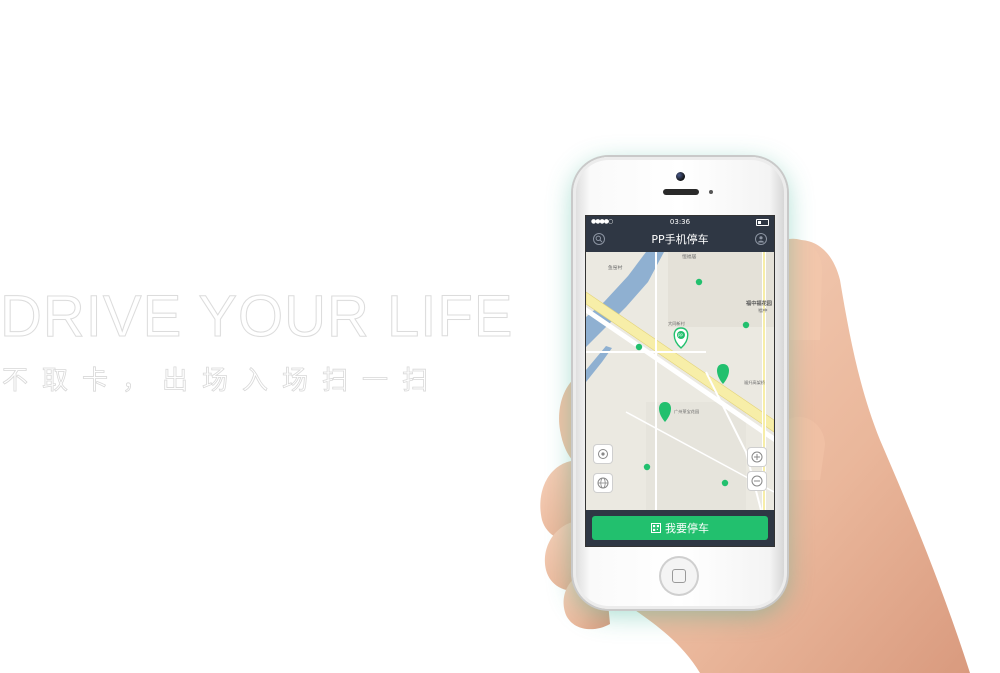 The image size is (1000, 673). I want to click on park-now-button: 我要停车, so click(680, 528).